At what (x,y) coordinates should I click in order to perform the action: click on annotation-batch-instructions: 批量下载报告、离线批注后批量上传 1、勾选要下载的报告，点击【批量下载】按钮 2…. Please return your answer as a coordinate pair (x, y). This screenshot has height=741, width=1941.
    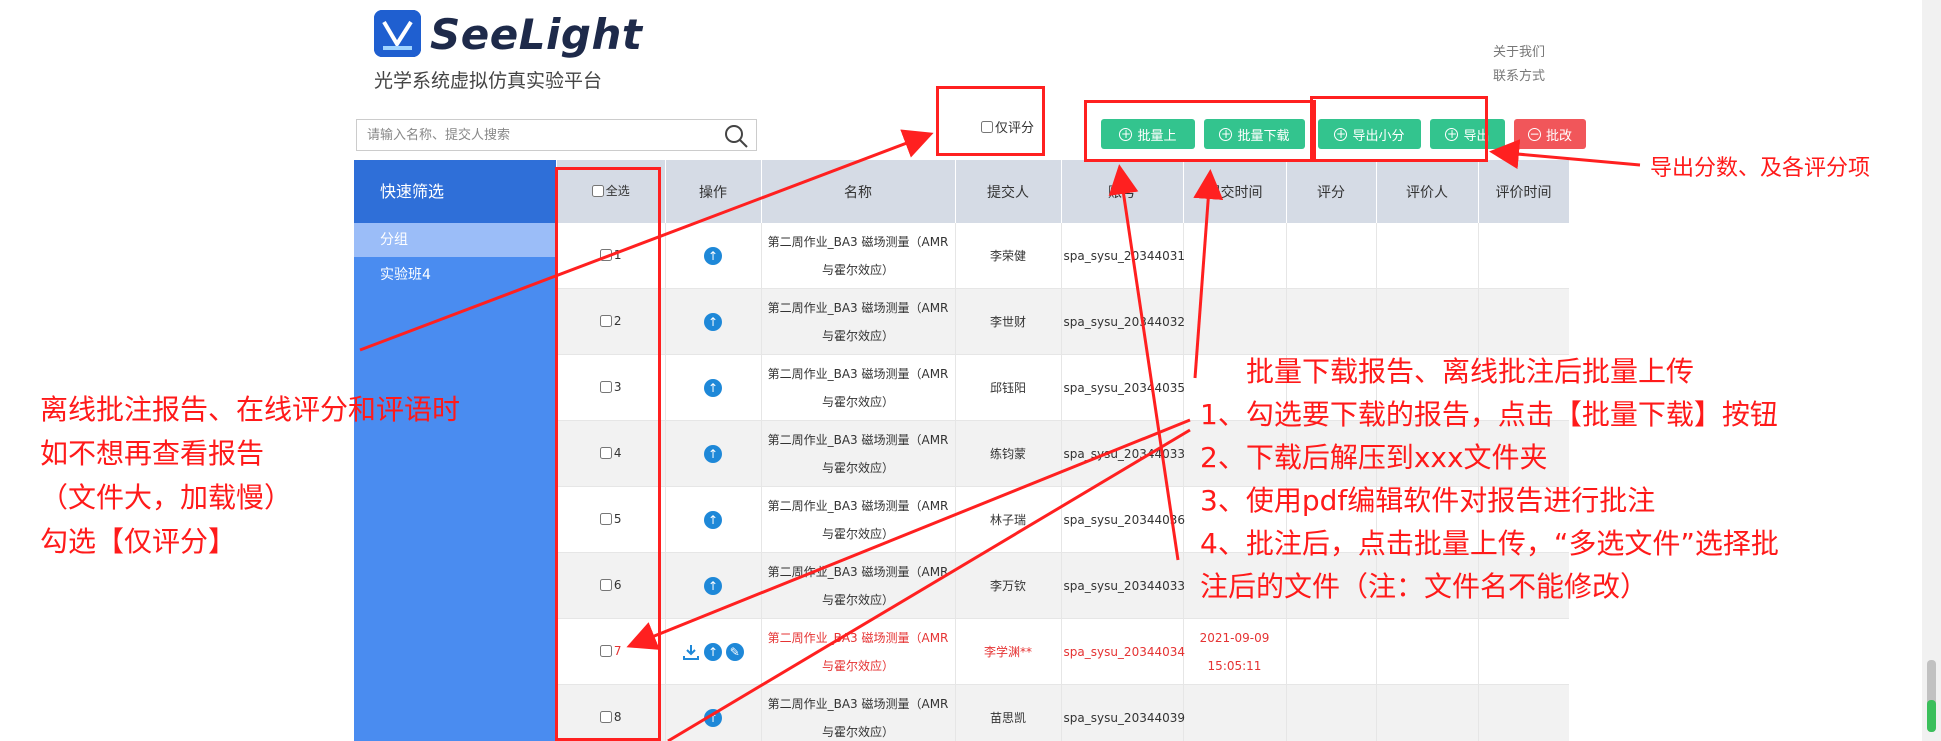
    Looking at the image, I should click on (1489, 479).